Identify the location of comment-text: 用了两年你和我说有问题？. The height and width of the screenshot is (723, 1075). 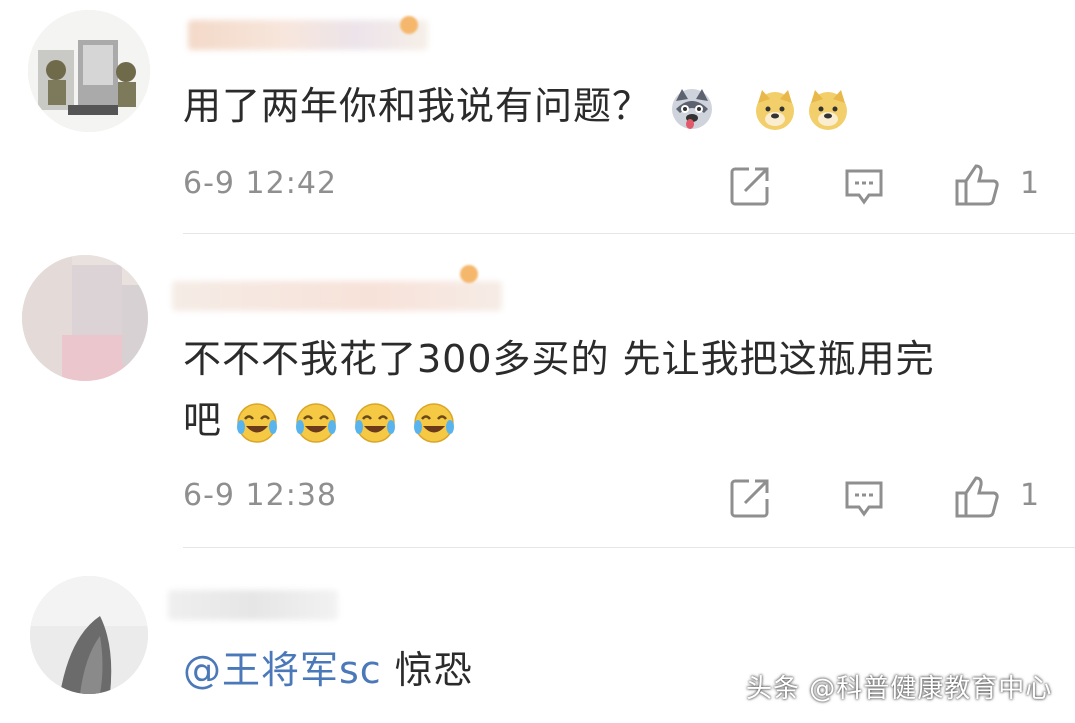
(516, 106).